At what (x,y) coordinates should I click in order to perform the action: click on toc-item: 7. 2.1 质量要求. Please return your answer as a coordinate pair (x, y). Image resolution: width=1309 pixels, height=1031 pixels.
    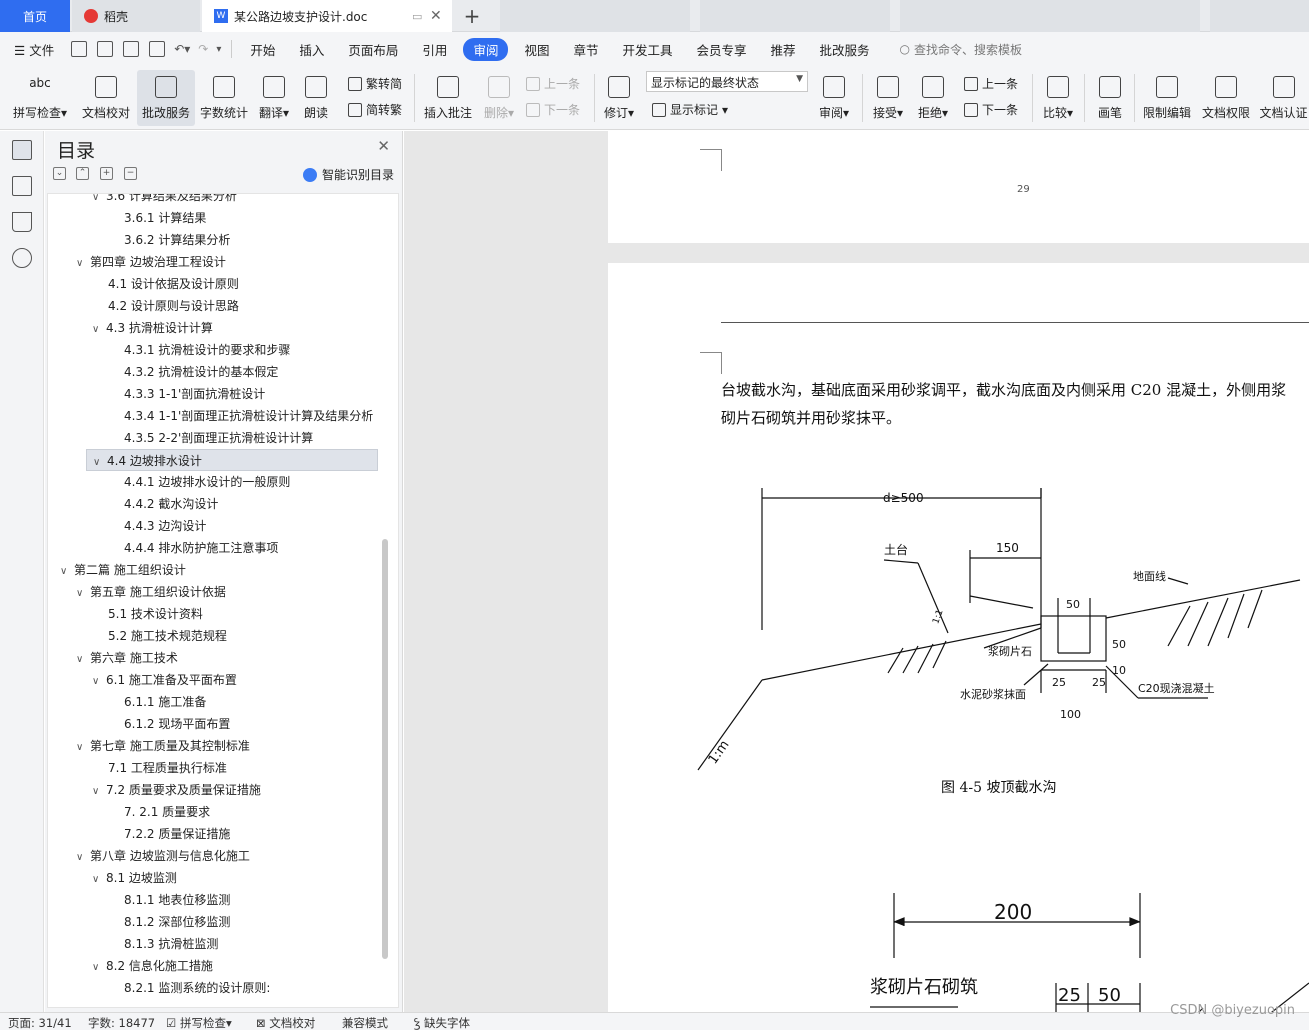
    Looking at the image, I should click on (218, 812).